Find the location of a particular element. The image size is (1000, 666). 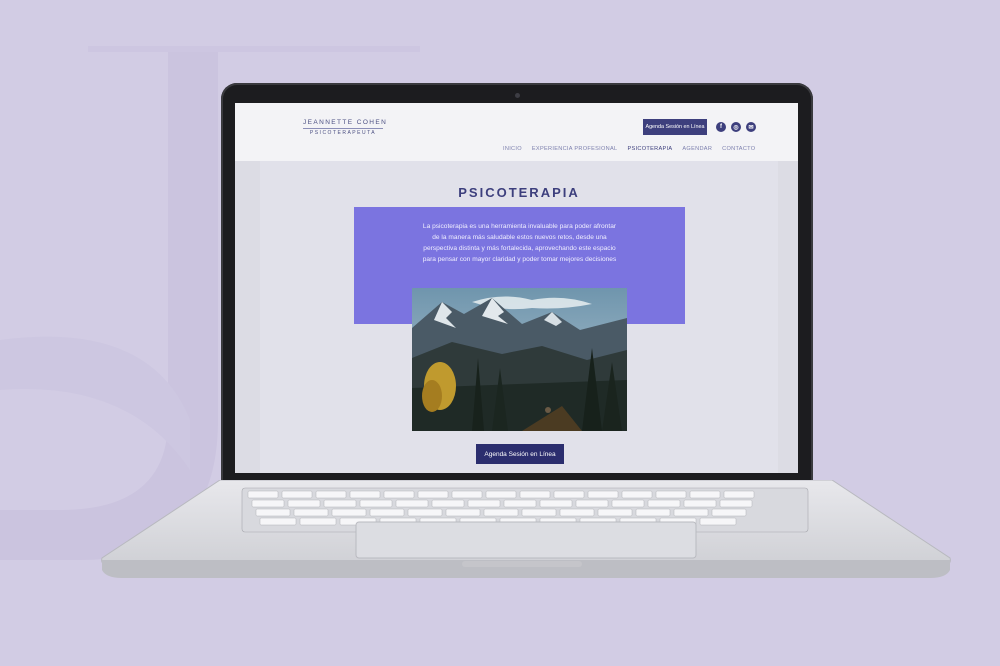

logo-name: JEANNETTE COHEN is located at coordinates (345, 122).